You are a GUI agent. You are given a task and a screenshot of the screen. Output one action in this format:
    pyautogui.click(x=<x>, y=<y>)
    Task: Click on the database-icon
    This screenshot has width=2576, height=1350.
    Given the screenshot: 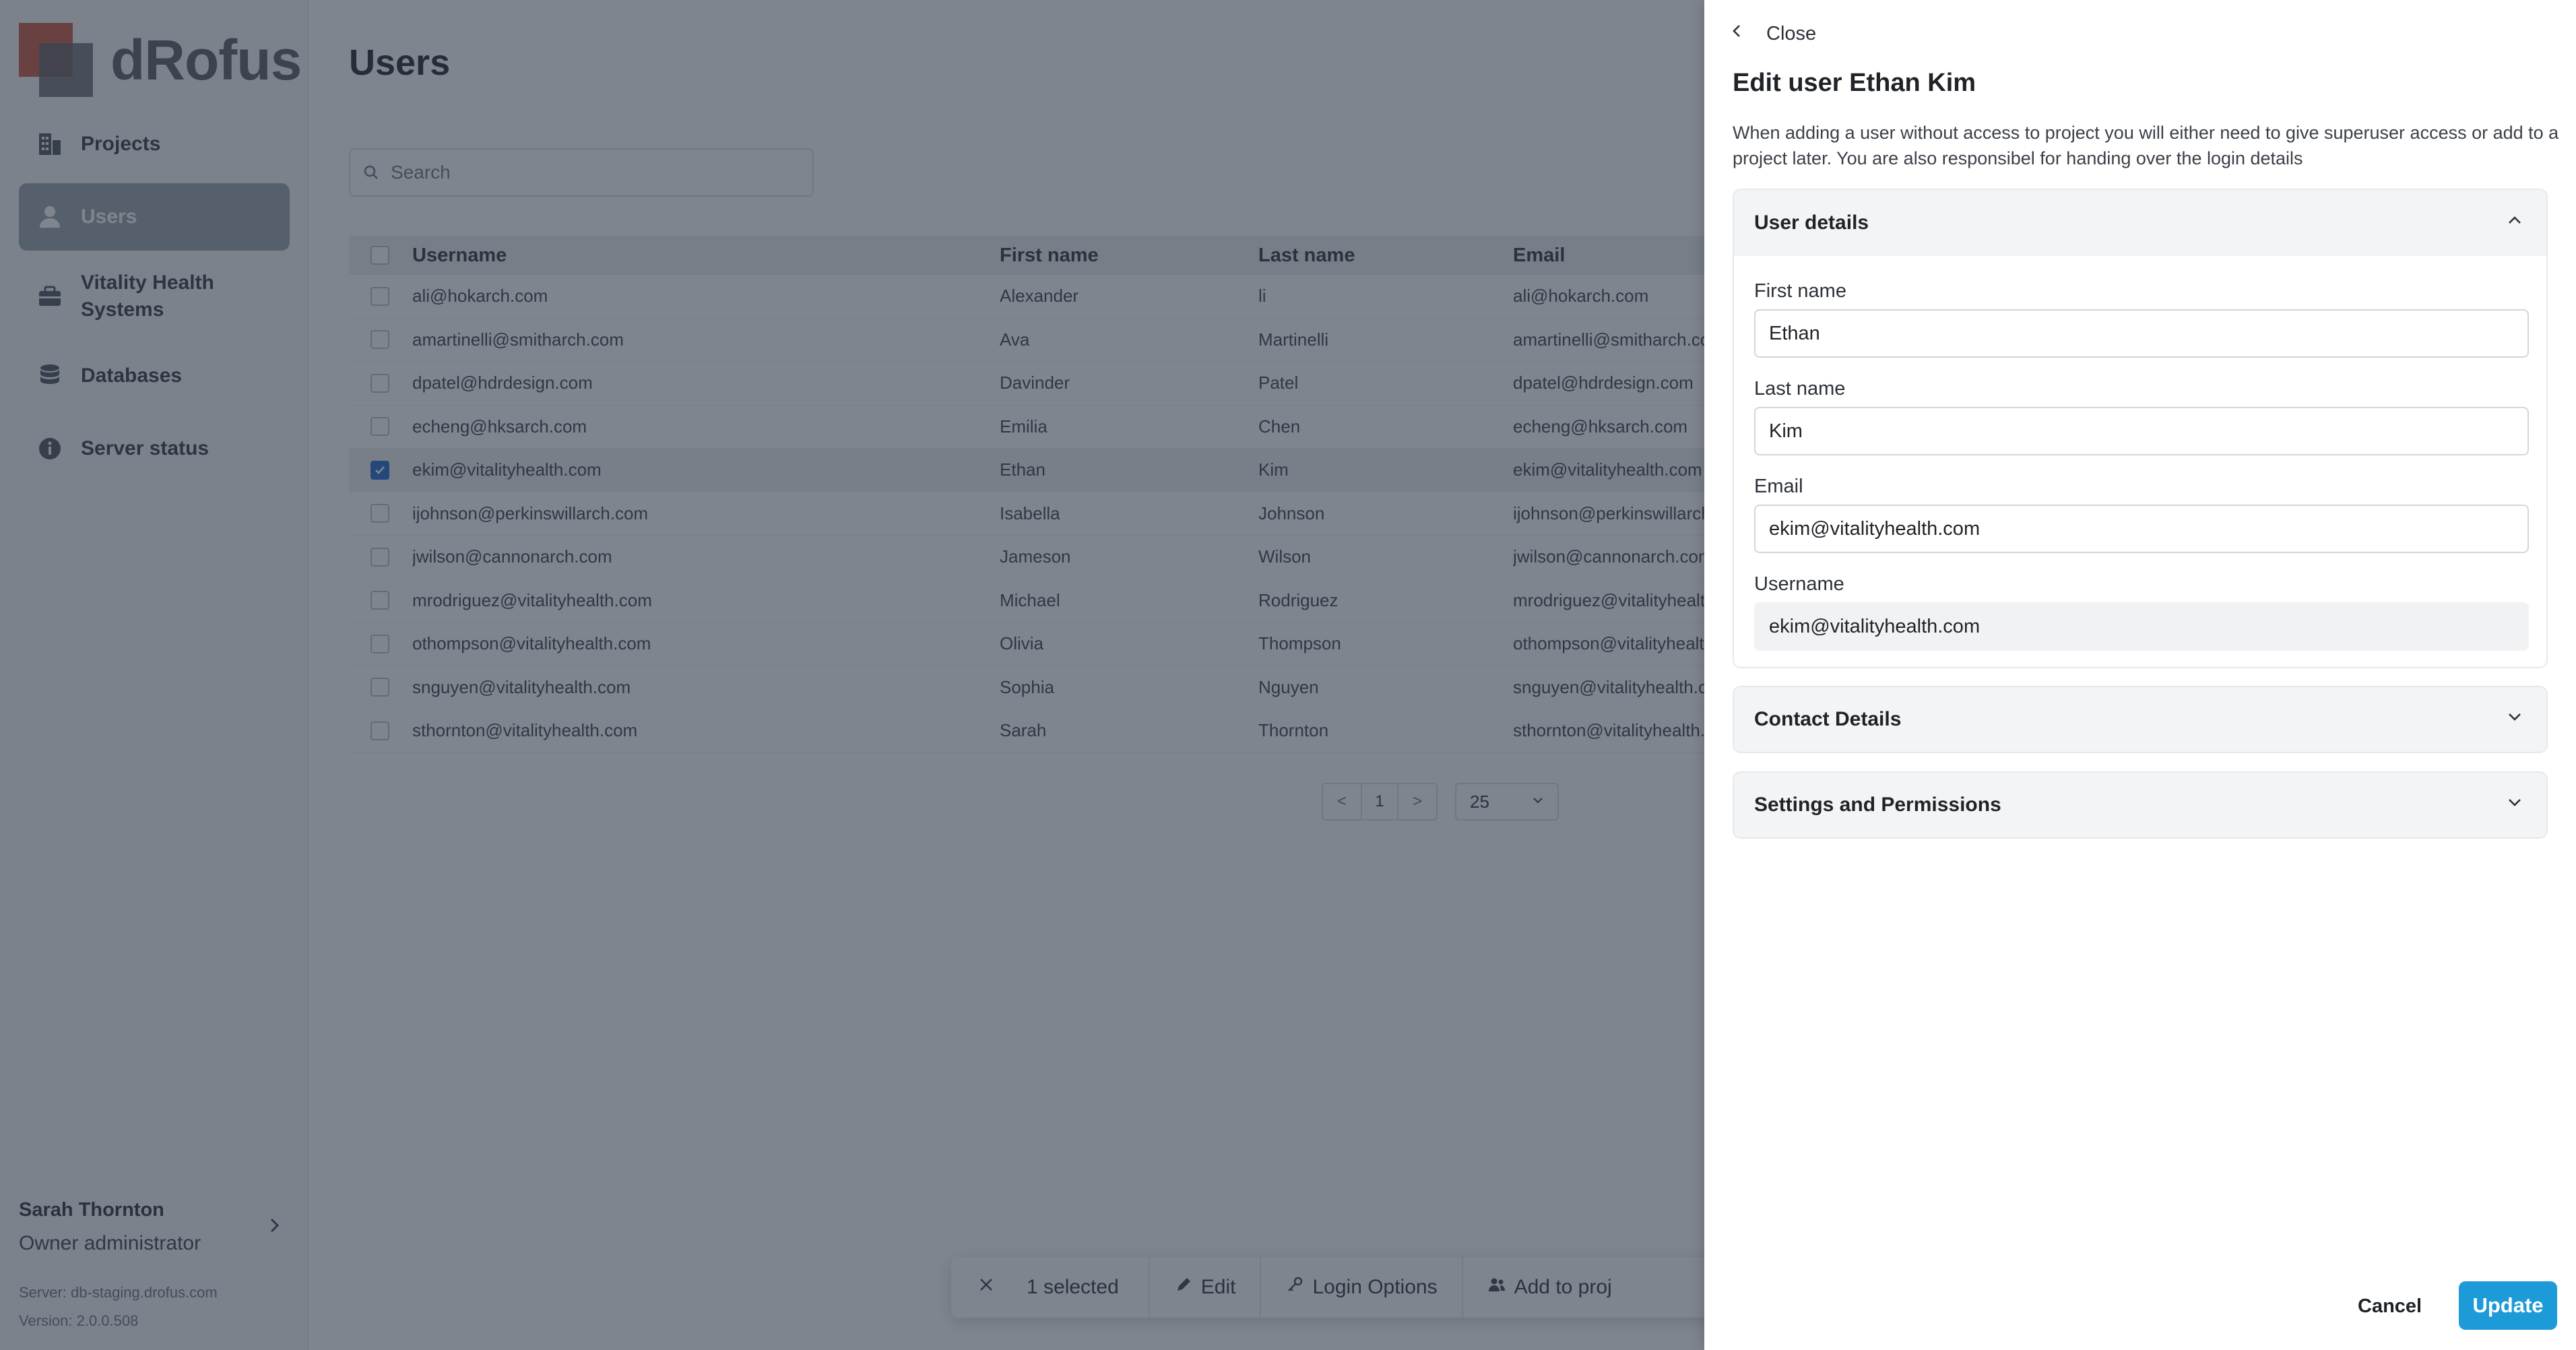 What is the action you would take?
    pyautogui.click(x=49, y=375)
    